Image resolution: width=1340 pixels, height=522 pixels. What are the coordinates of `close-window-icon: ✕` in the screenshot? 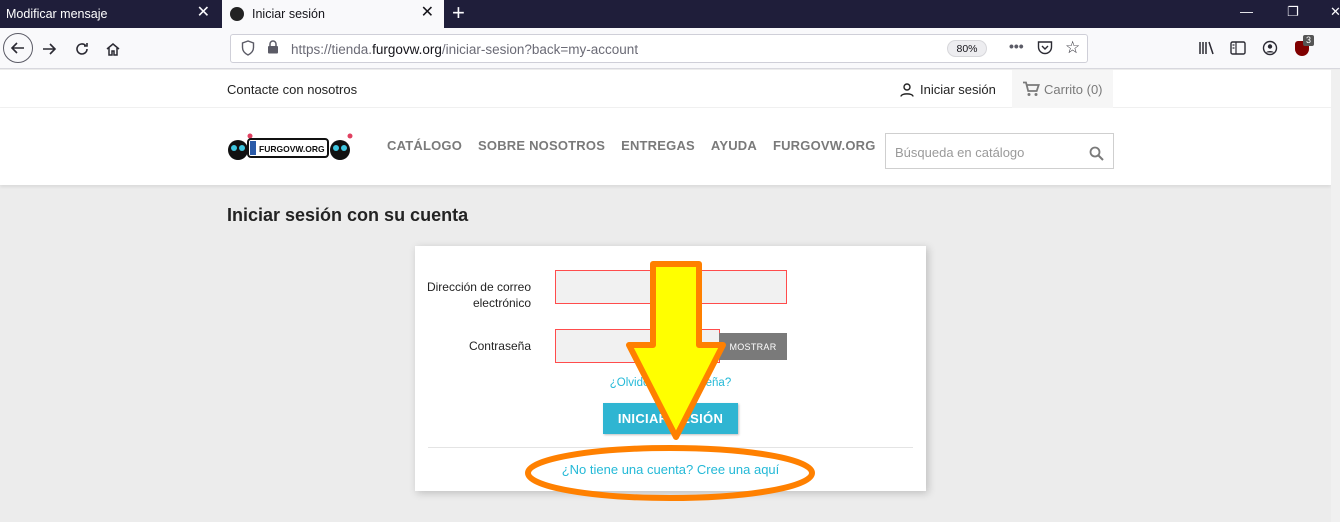 It's located at (1335, 12).